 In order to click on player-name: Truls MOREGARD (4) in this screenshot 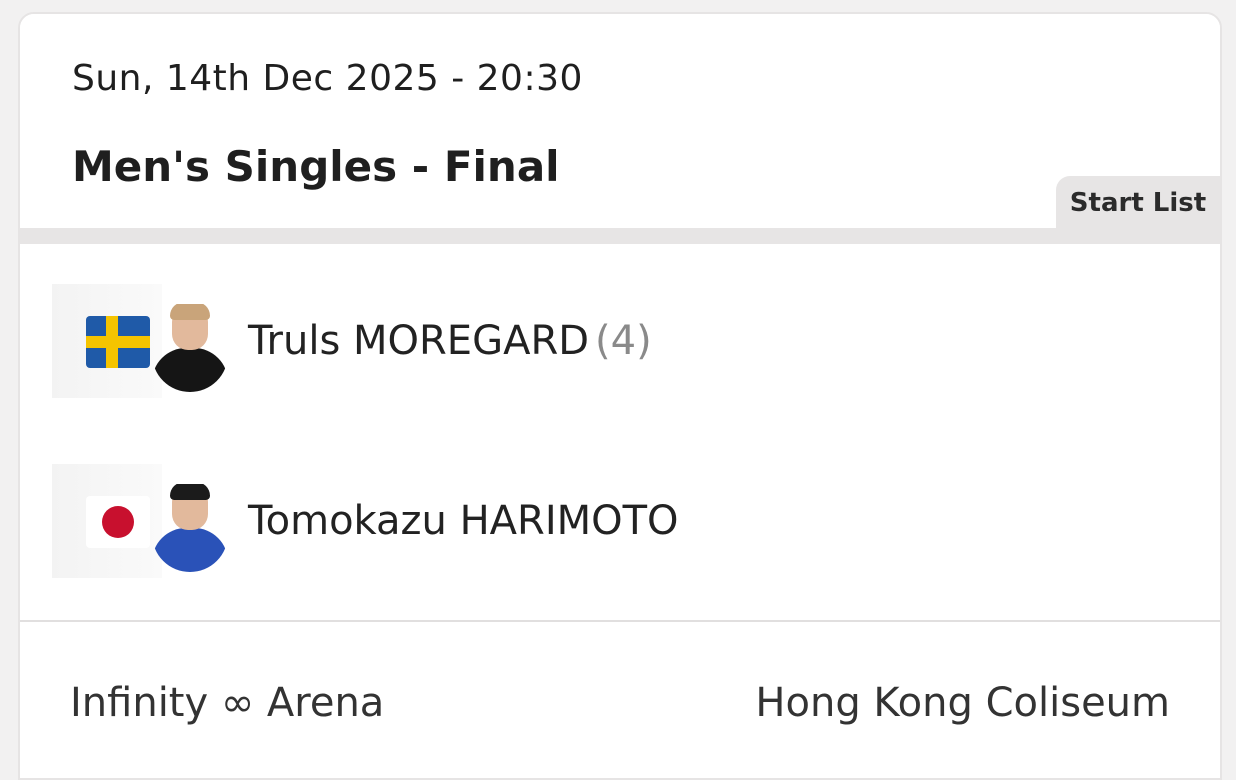, I will do `click(450, 341)`.